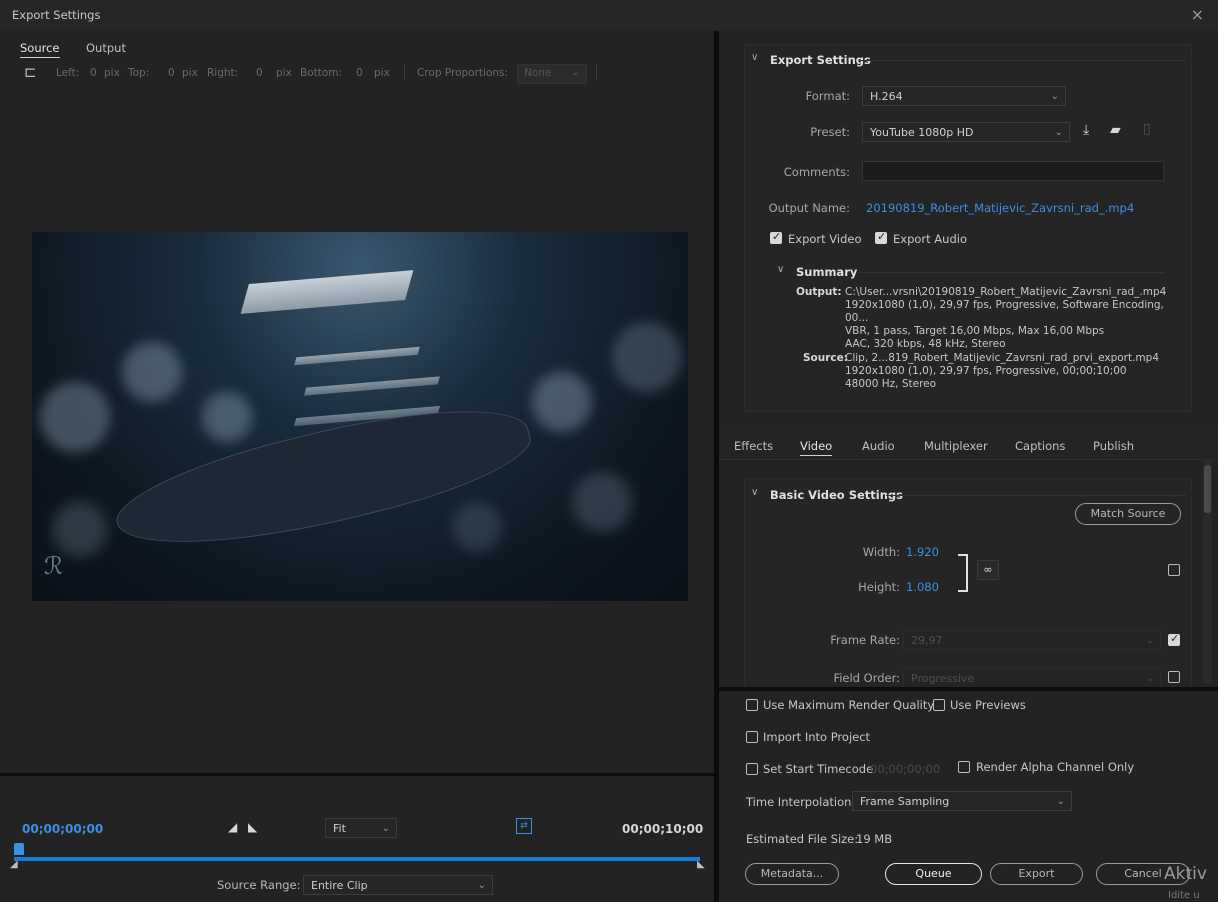 The width and height of the screenshot is (1218, 902). I want to click on file-size-value: 19 MB, so click(874, 839).